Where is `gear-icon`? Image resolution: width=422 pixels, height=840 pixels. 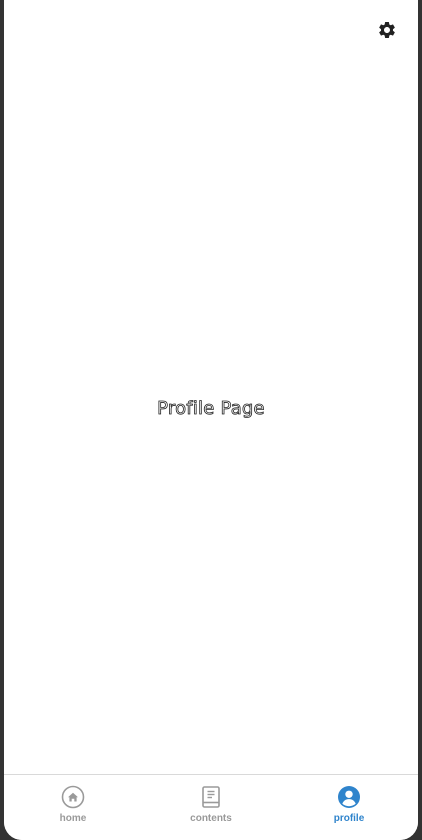 gear-icon is located at coordinates (387, 32).